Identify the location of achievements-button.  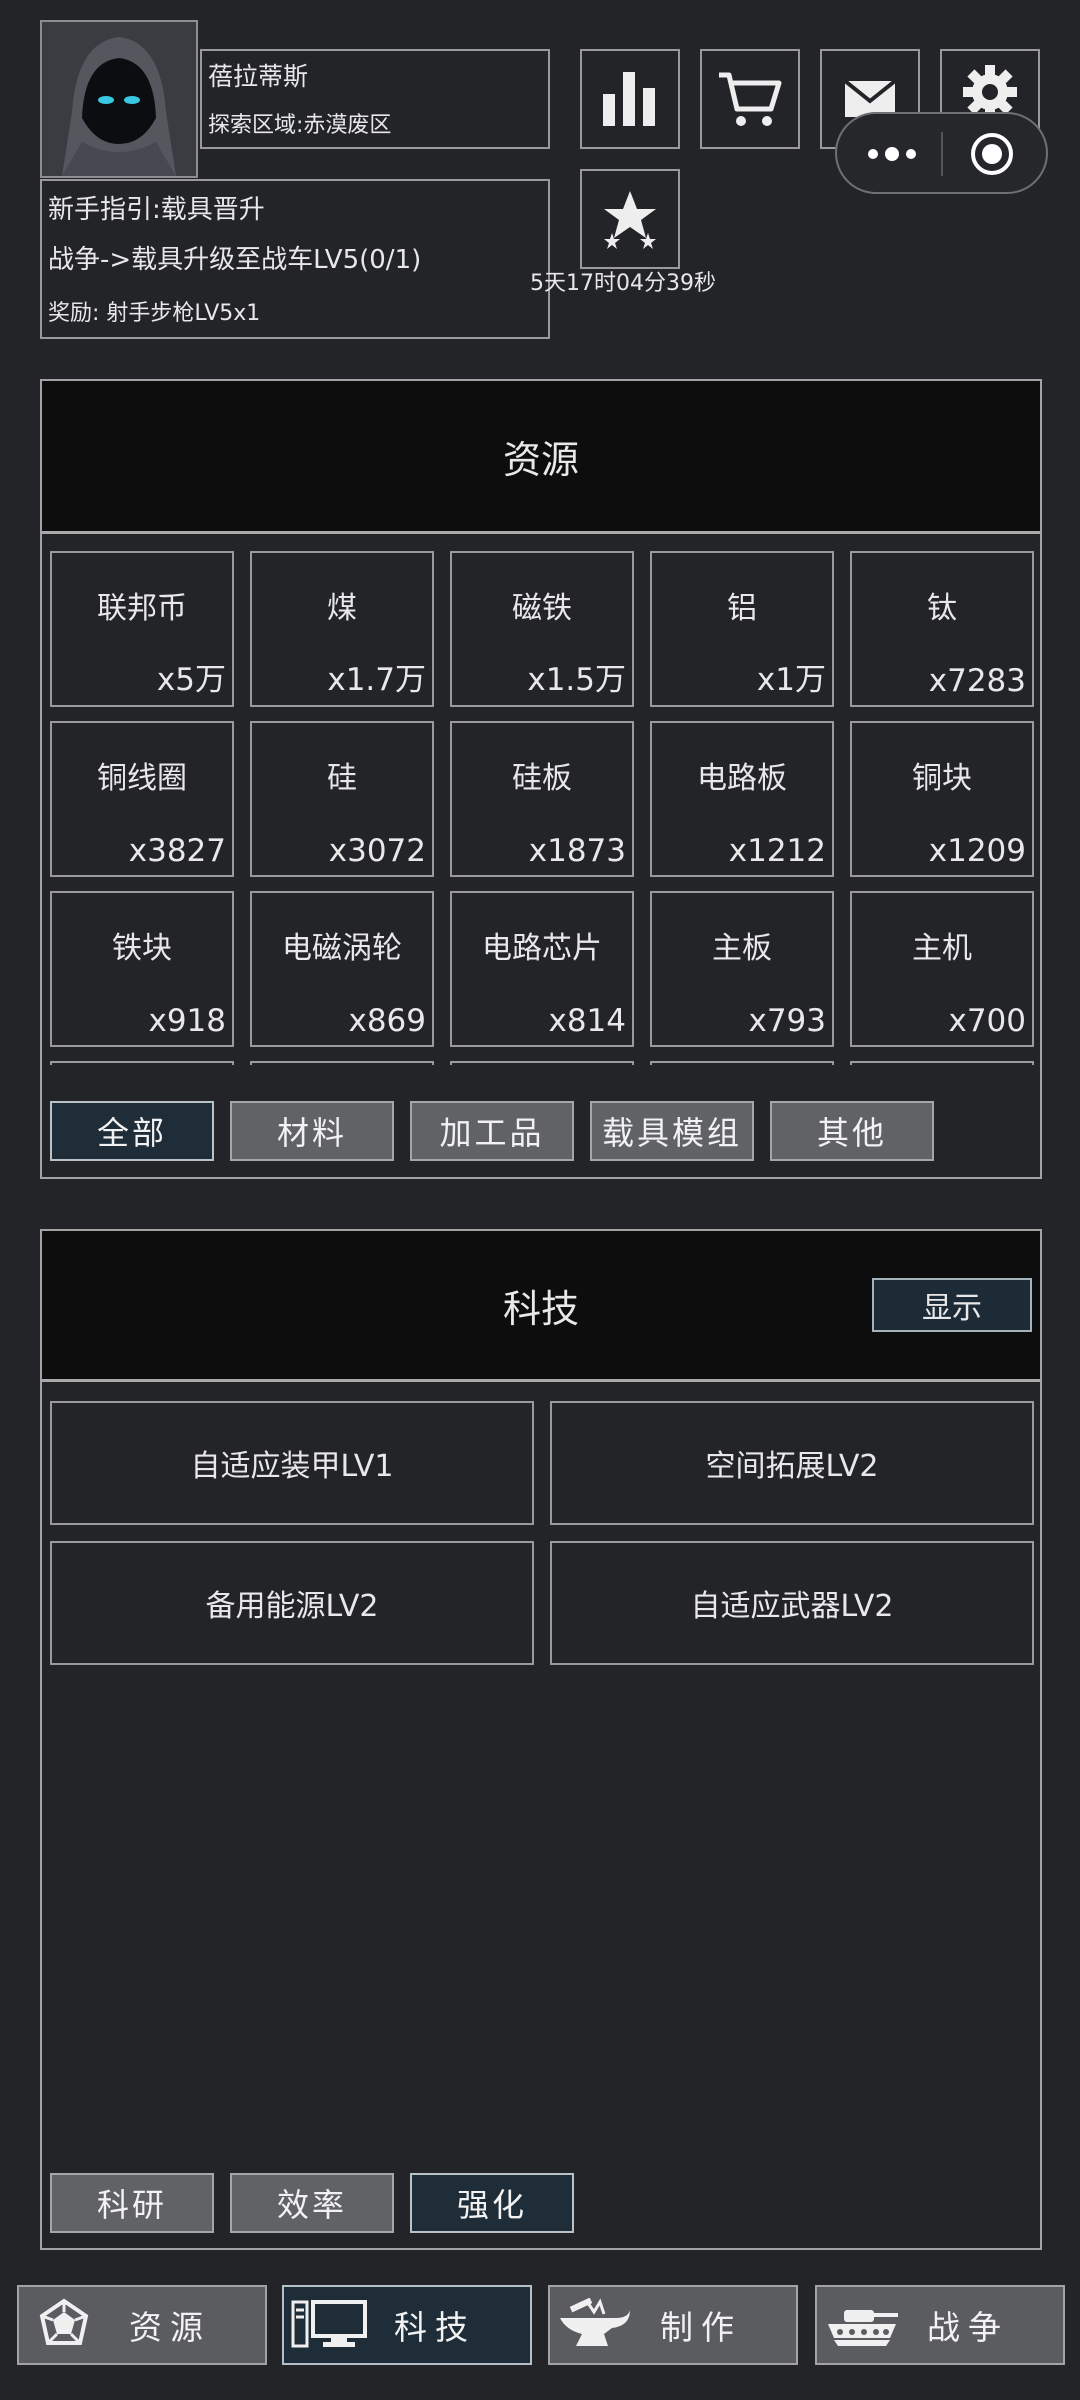
(630, 219).